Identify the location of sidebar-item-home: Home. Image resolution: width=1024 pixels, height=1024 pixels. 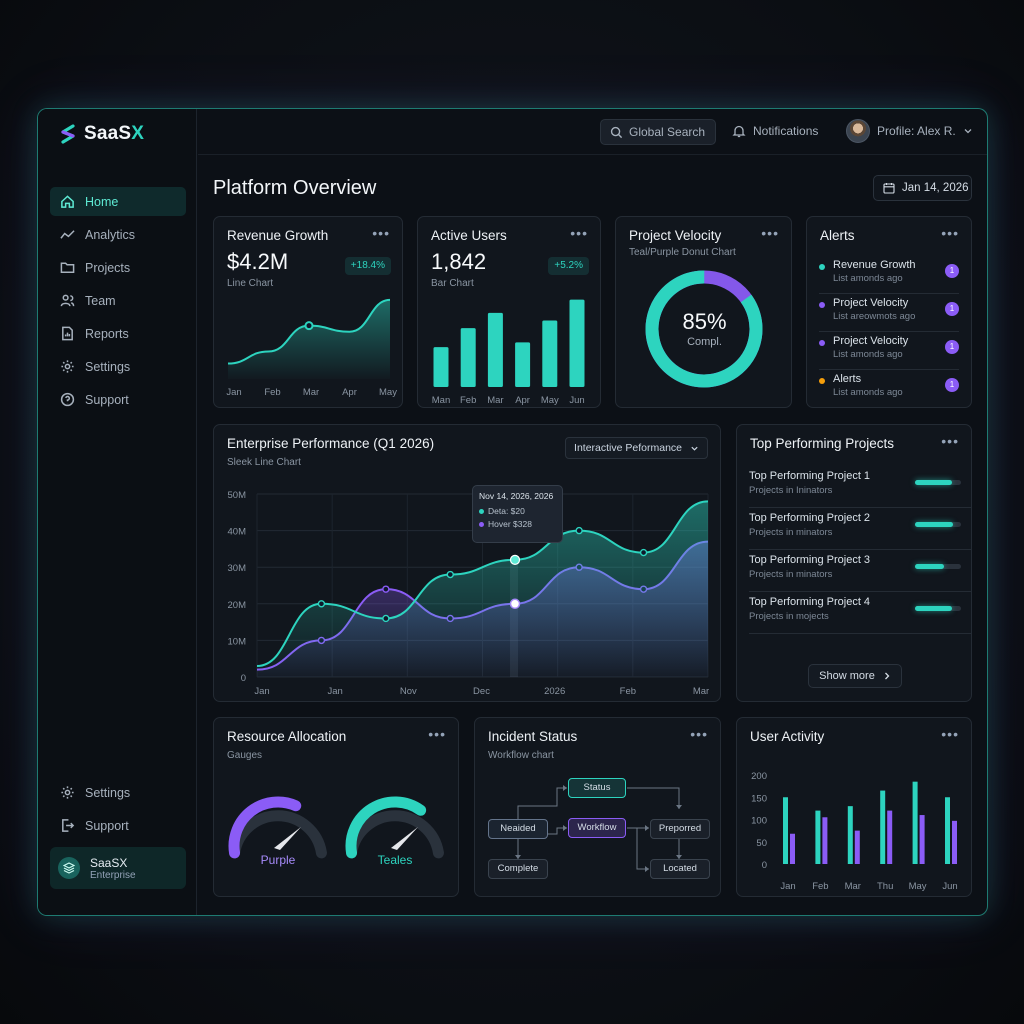
(118, 201).